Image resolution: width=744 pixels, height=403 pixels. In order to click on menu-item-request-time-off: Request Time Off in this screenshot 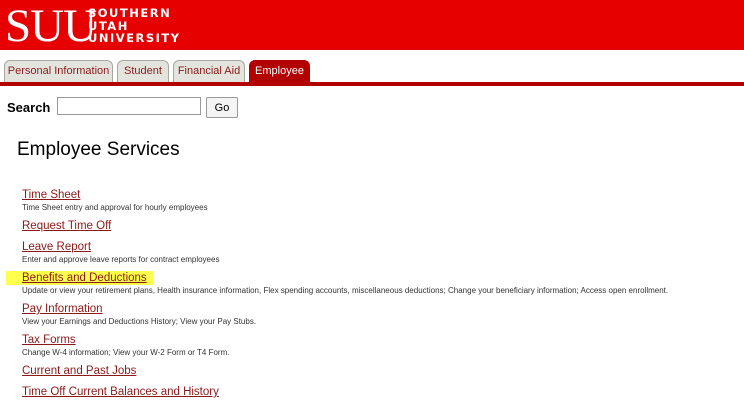, I will do `click(383, 225)`.